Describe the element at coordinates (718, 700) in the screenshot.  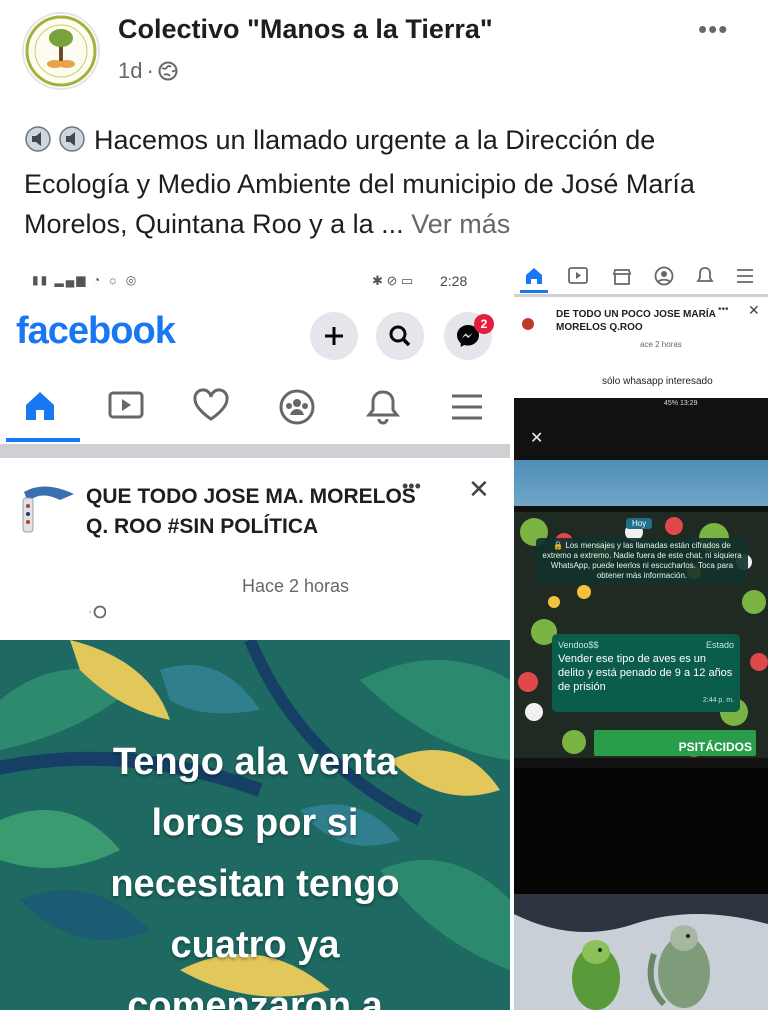
I see `message-time: 2:44 p. m.` at that location.